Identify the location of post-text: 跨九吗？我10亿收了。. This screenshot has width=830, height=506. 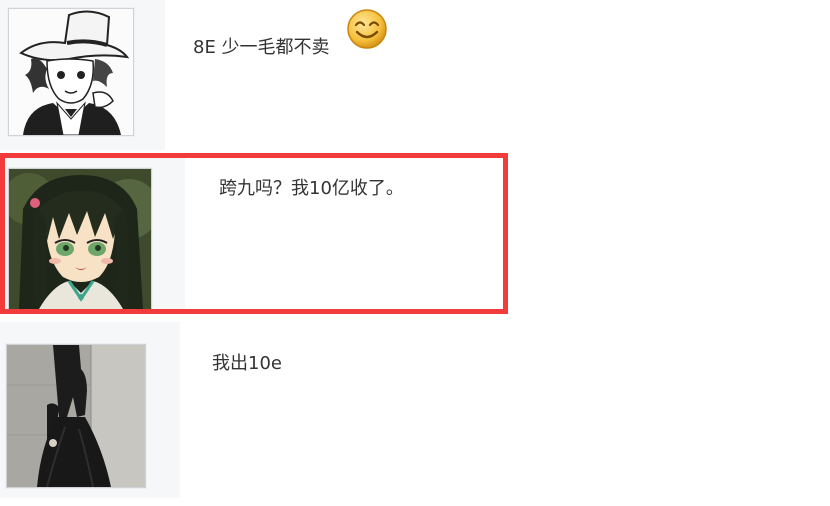
(311, 188).